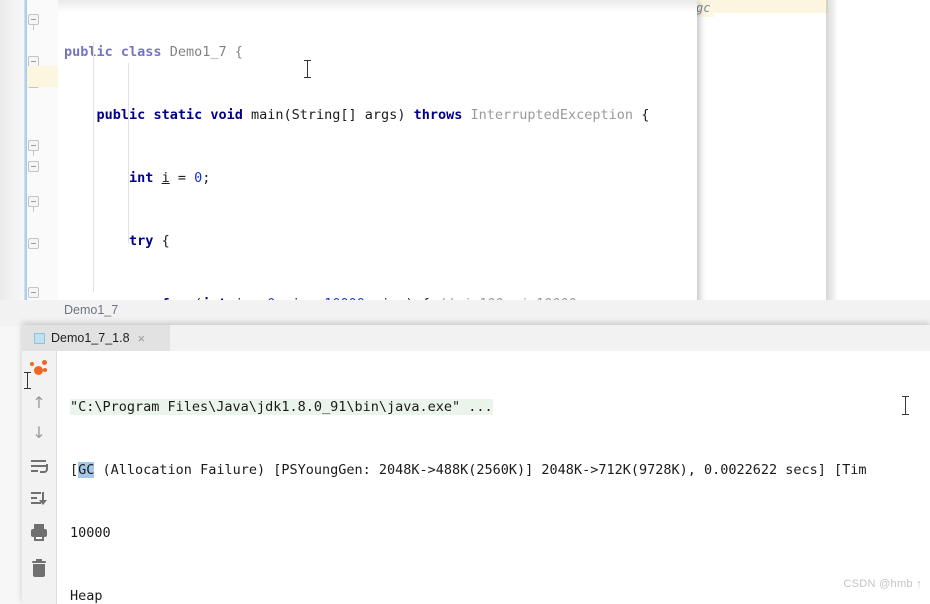  What do you see at coordinates (39, 533) in the screenshot?
I see `print-button` at bounding box center [39, 533].